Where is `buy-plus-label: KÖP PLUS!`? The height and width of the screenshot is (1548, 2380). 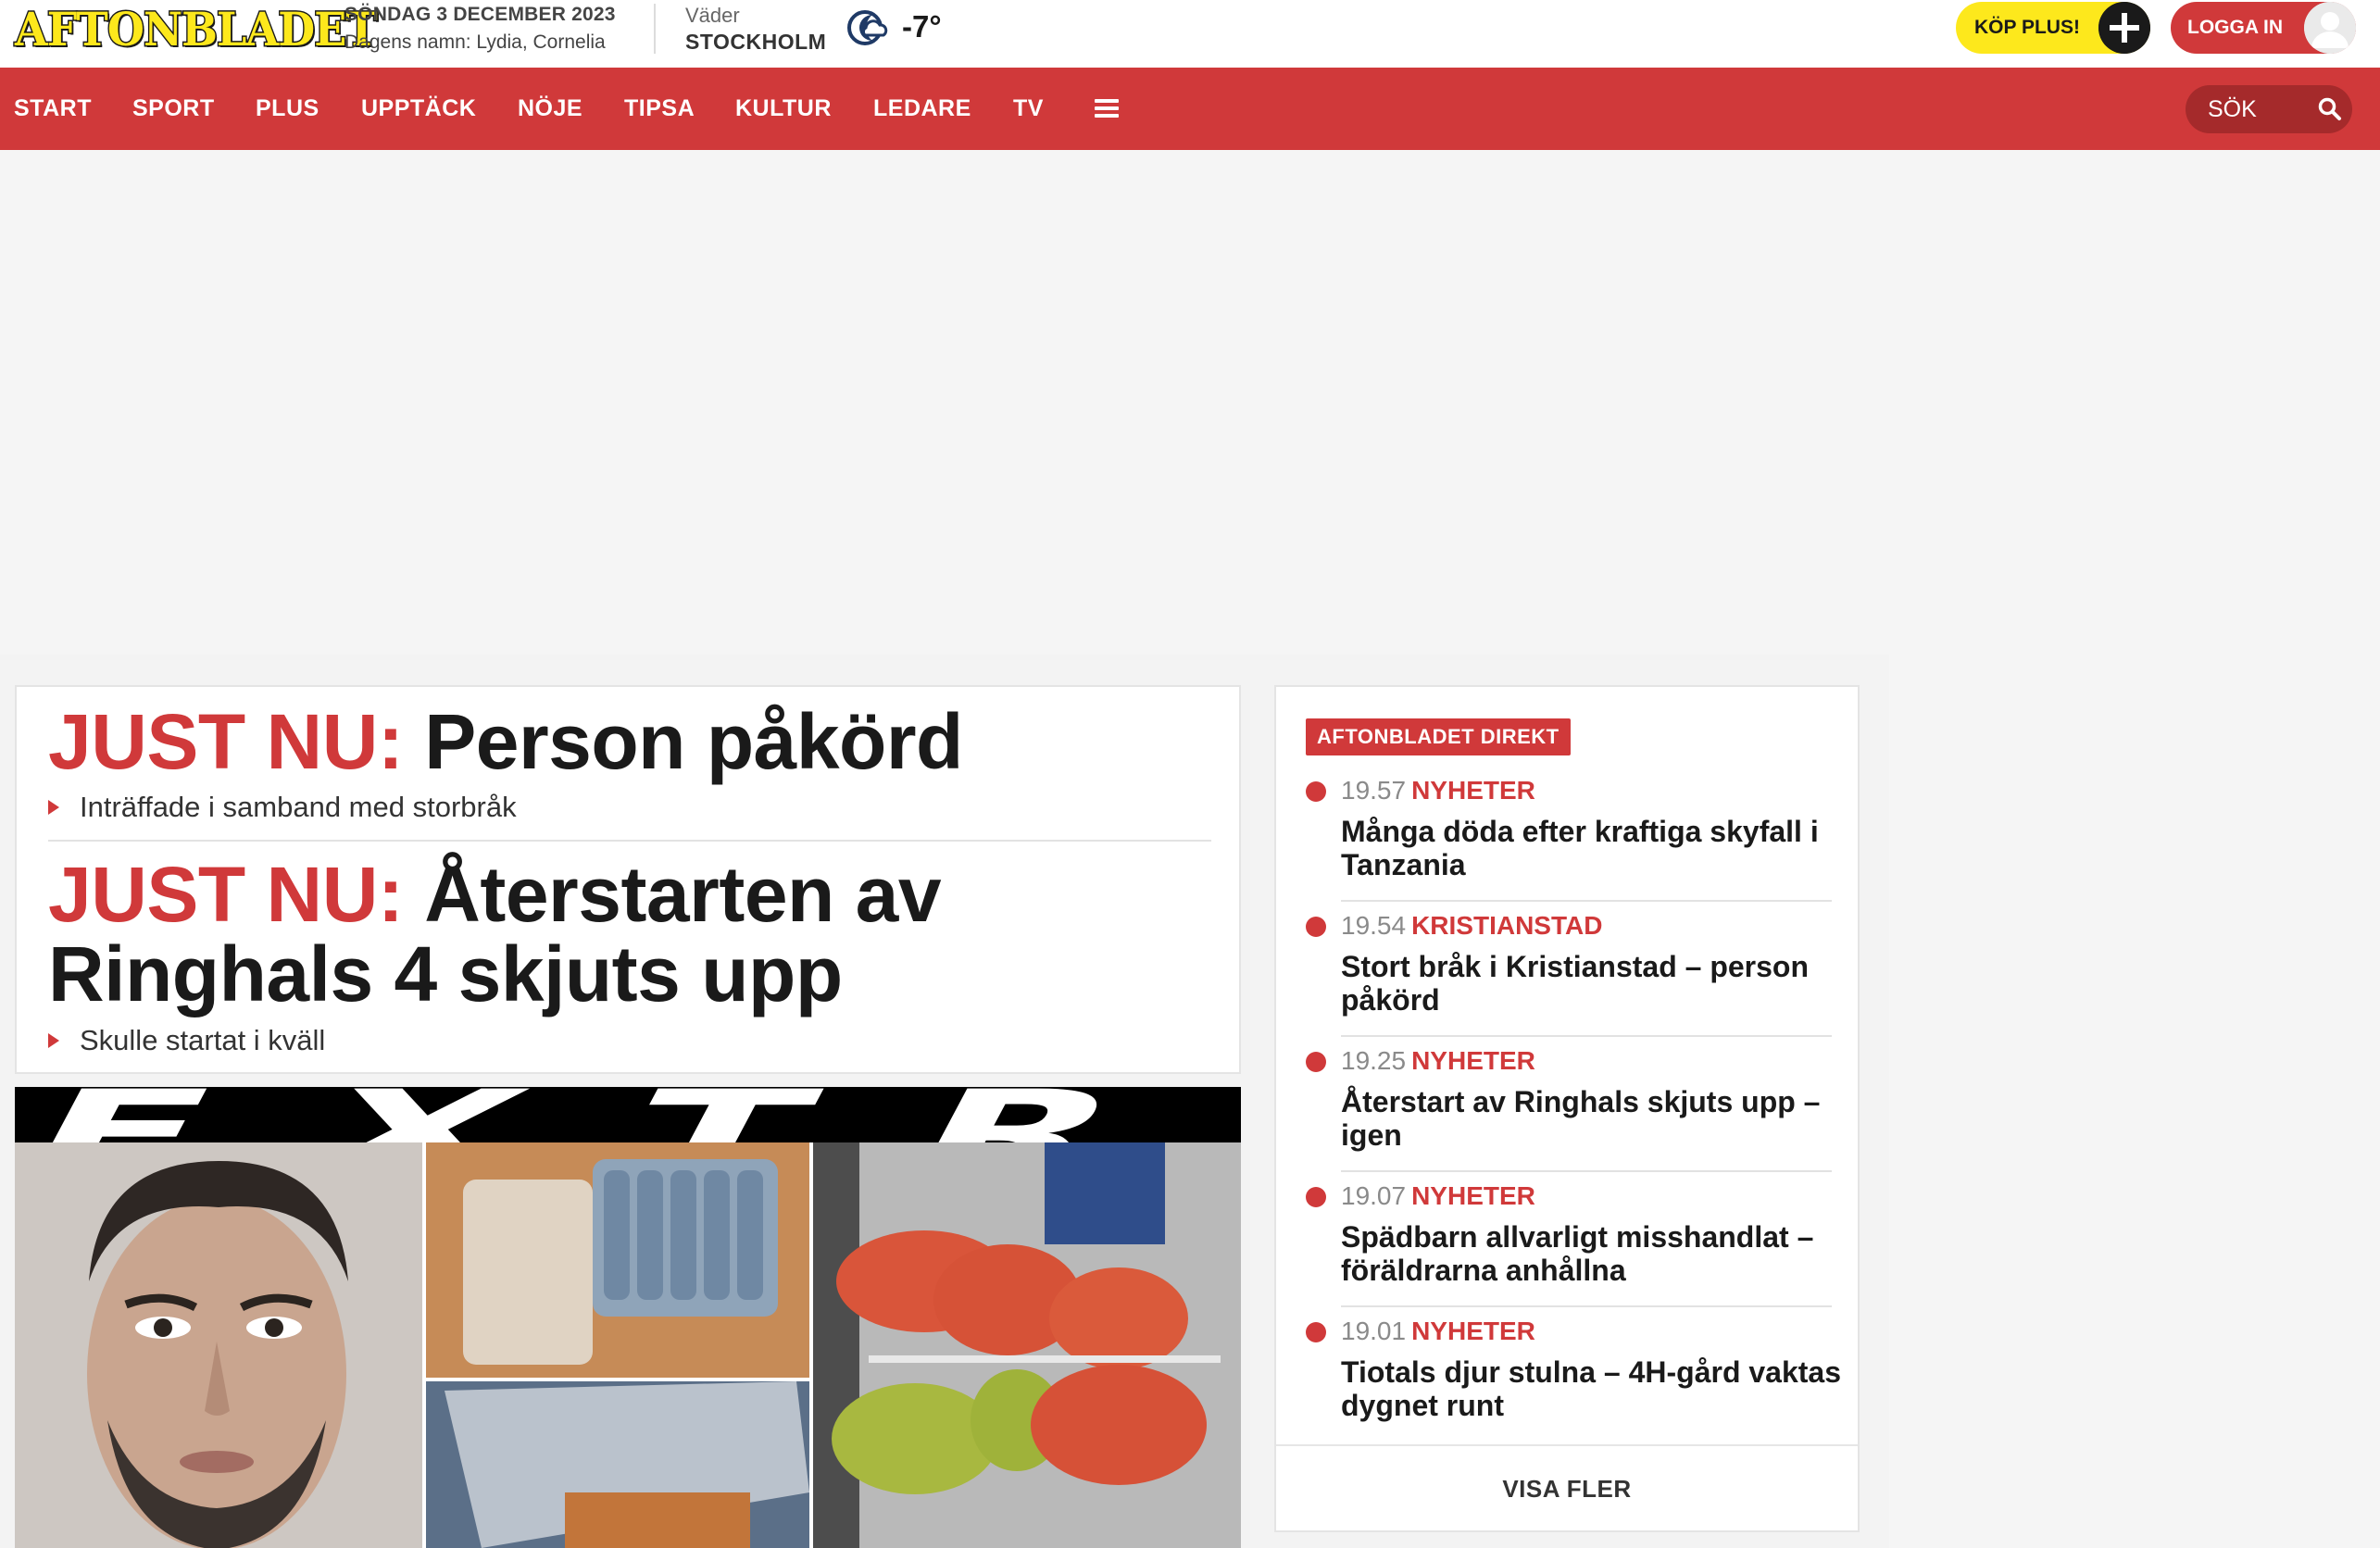
buy-plus-label: KÖP PLUS! is located at coordinates (2027, 27).